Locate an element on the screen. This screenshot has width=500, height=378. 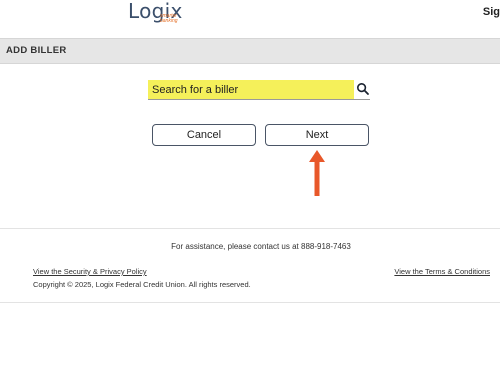
arrow-up-icon is located at coordinates (317, 173).